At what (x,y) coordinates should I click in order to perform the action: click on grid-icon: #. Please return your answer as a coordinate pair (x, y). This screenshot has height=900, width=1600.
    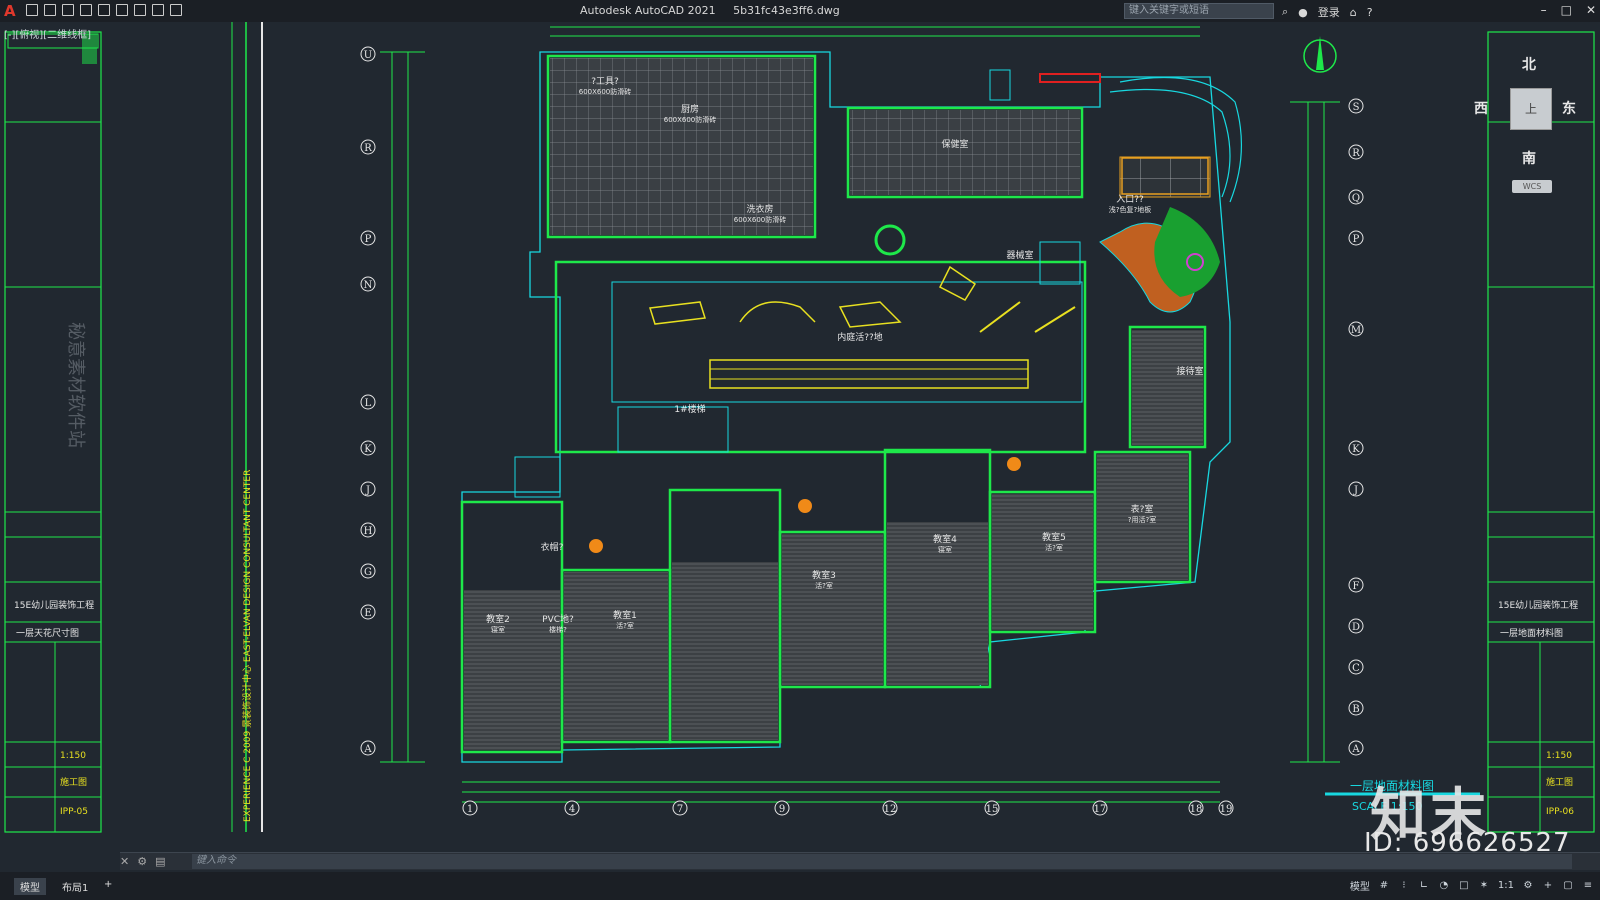
    Looking at the image, I should click on (1384, 885).